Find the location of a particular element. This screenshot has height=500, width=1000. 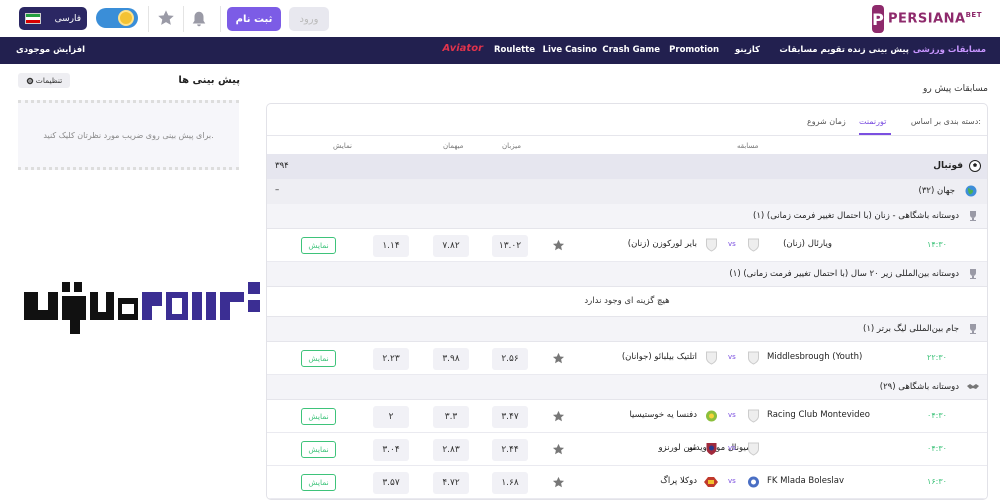

odd-home: ۱۳.۰۲ is located at coordinates (510, 246).